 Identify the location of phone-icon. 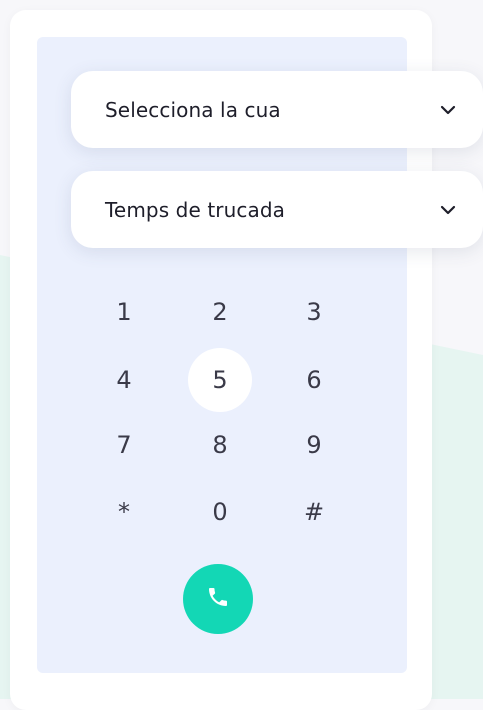
(218, 599).